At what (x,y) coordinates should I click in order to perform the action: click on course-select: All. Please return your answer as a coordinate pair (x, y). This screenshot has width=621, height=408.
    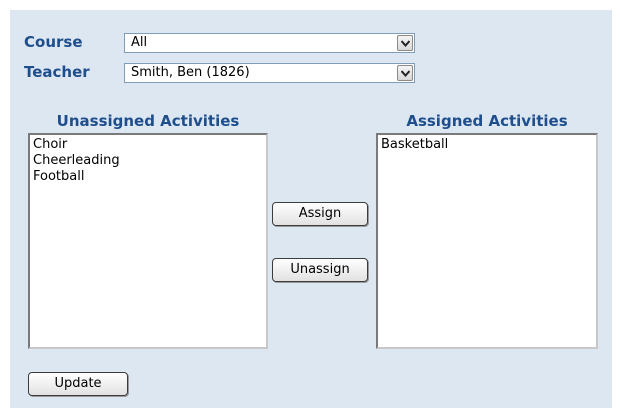
    Looking at the image, I should click on (269, 43).